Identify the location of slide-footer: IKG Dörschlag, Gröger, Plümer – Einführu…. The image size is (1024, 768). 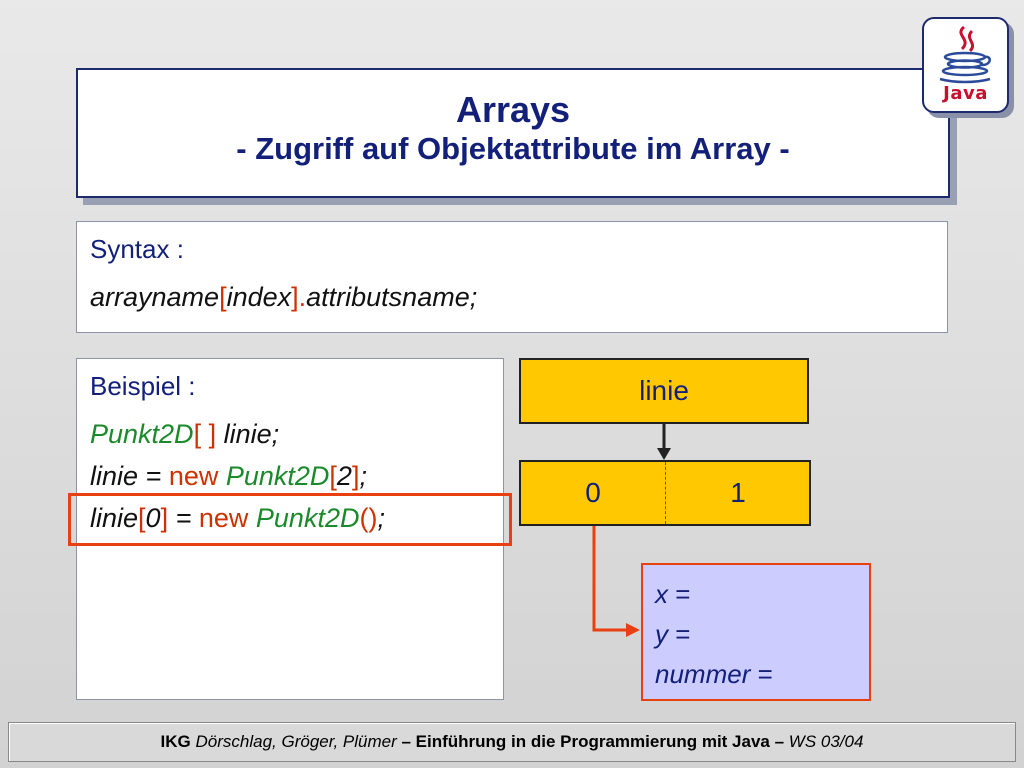
(512, 742).